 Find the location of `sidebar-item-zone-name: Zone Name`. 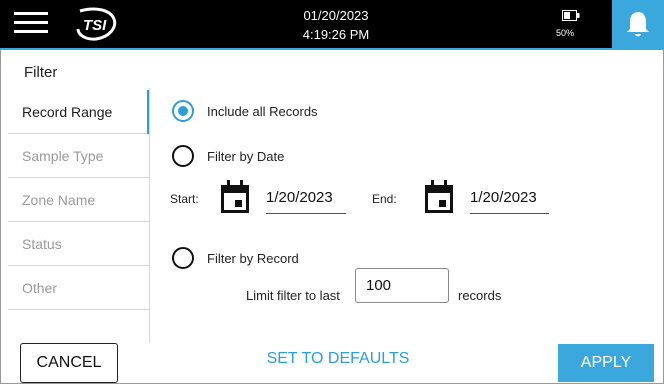

sidebar-item-zone-name: Zone Name is located at coordinates (78, 200).